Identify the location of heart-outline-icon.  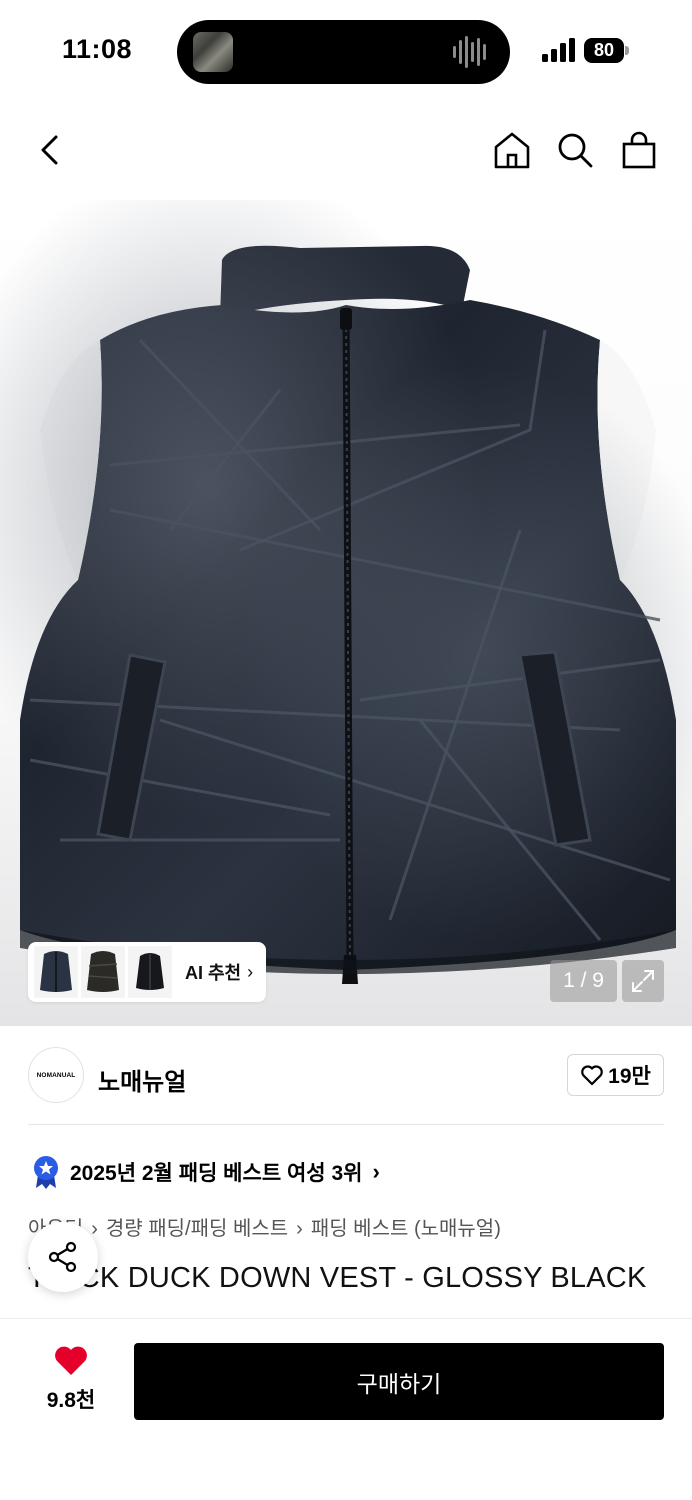
(592, 1075).